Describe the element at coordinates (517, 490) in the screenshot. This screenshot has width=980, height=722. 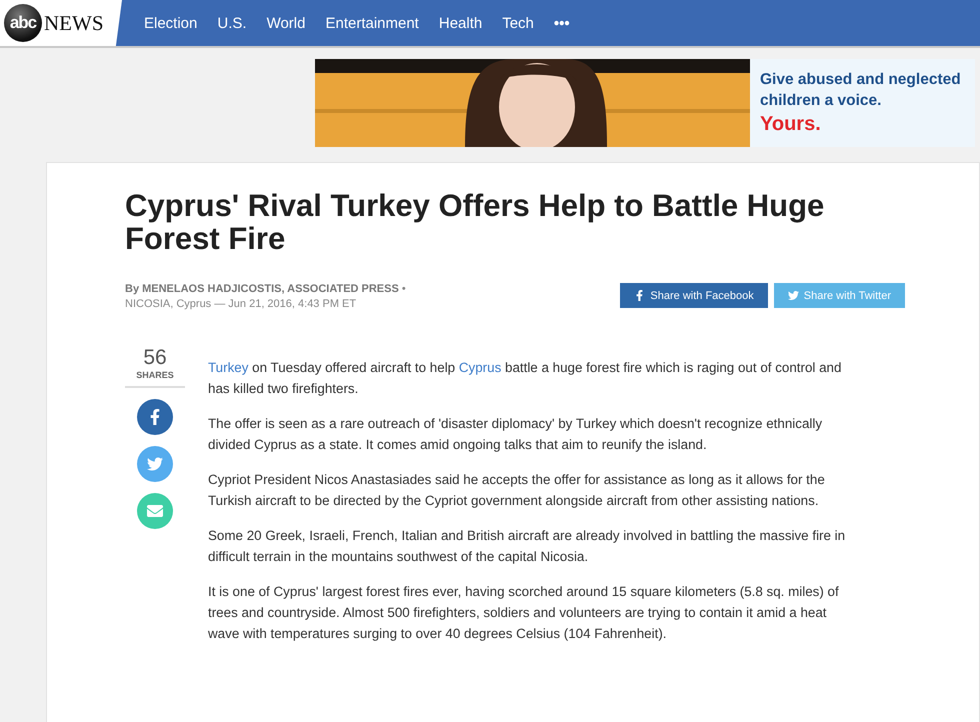
I see `article-paragraph: Cypriot President Nicos Anastasiades said he accepts the offer for assistance as long as it allows for the Turkish aircraft to be directed by the Cypriot government alongside aircraft from other assisting nations.` at that location.